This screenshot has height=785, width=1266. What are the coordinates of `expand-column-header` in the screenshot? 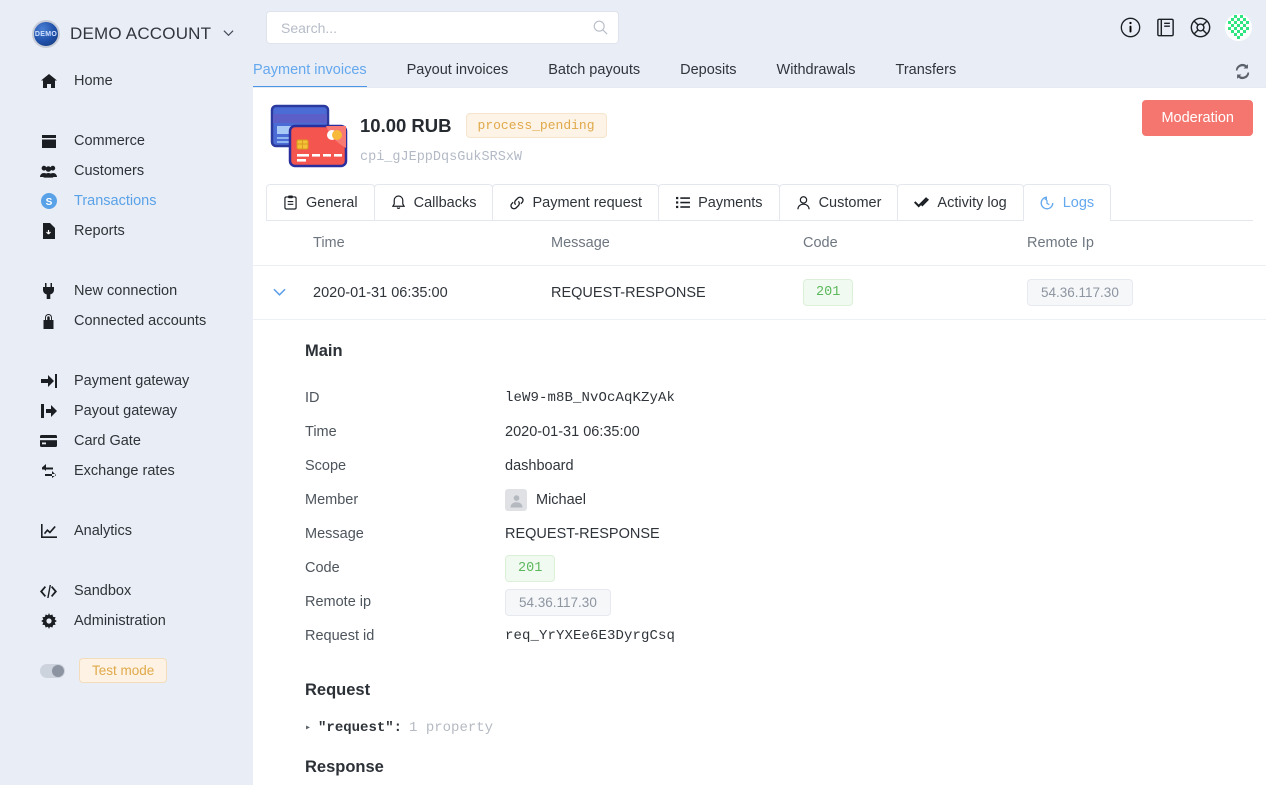 It's located at (283, 243).